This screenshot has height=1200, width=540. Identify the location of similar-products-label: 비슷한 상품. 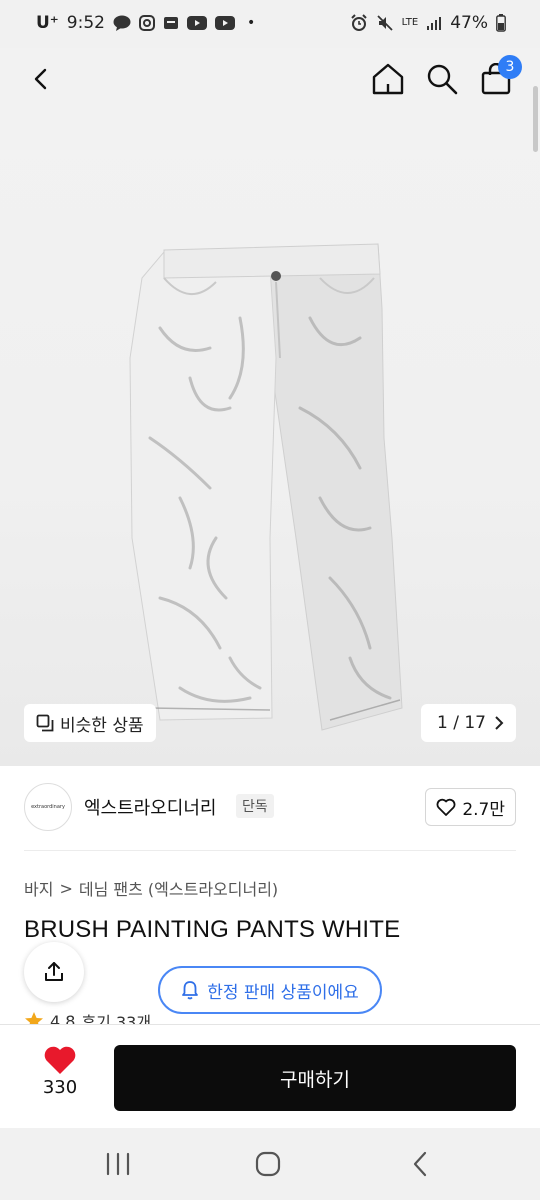
(102, 725).